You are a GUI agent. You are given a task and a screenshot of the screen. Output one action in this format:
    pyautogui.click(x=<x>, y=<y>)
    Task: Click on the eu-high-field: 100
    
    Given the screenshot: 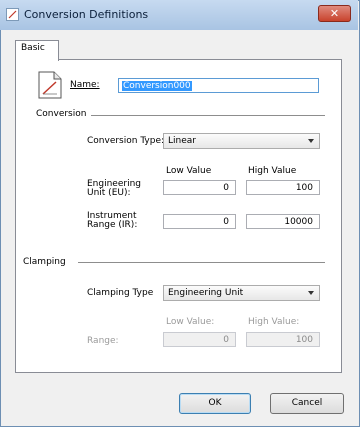 What is the action you would take?
    pyautogui.click(x=283, y=187)
    